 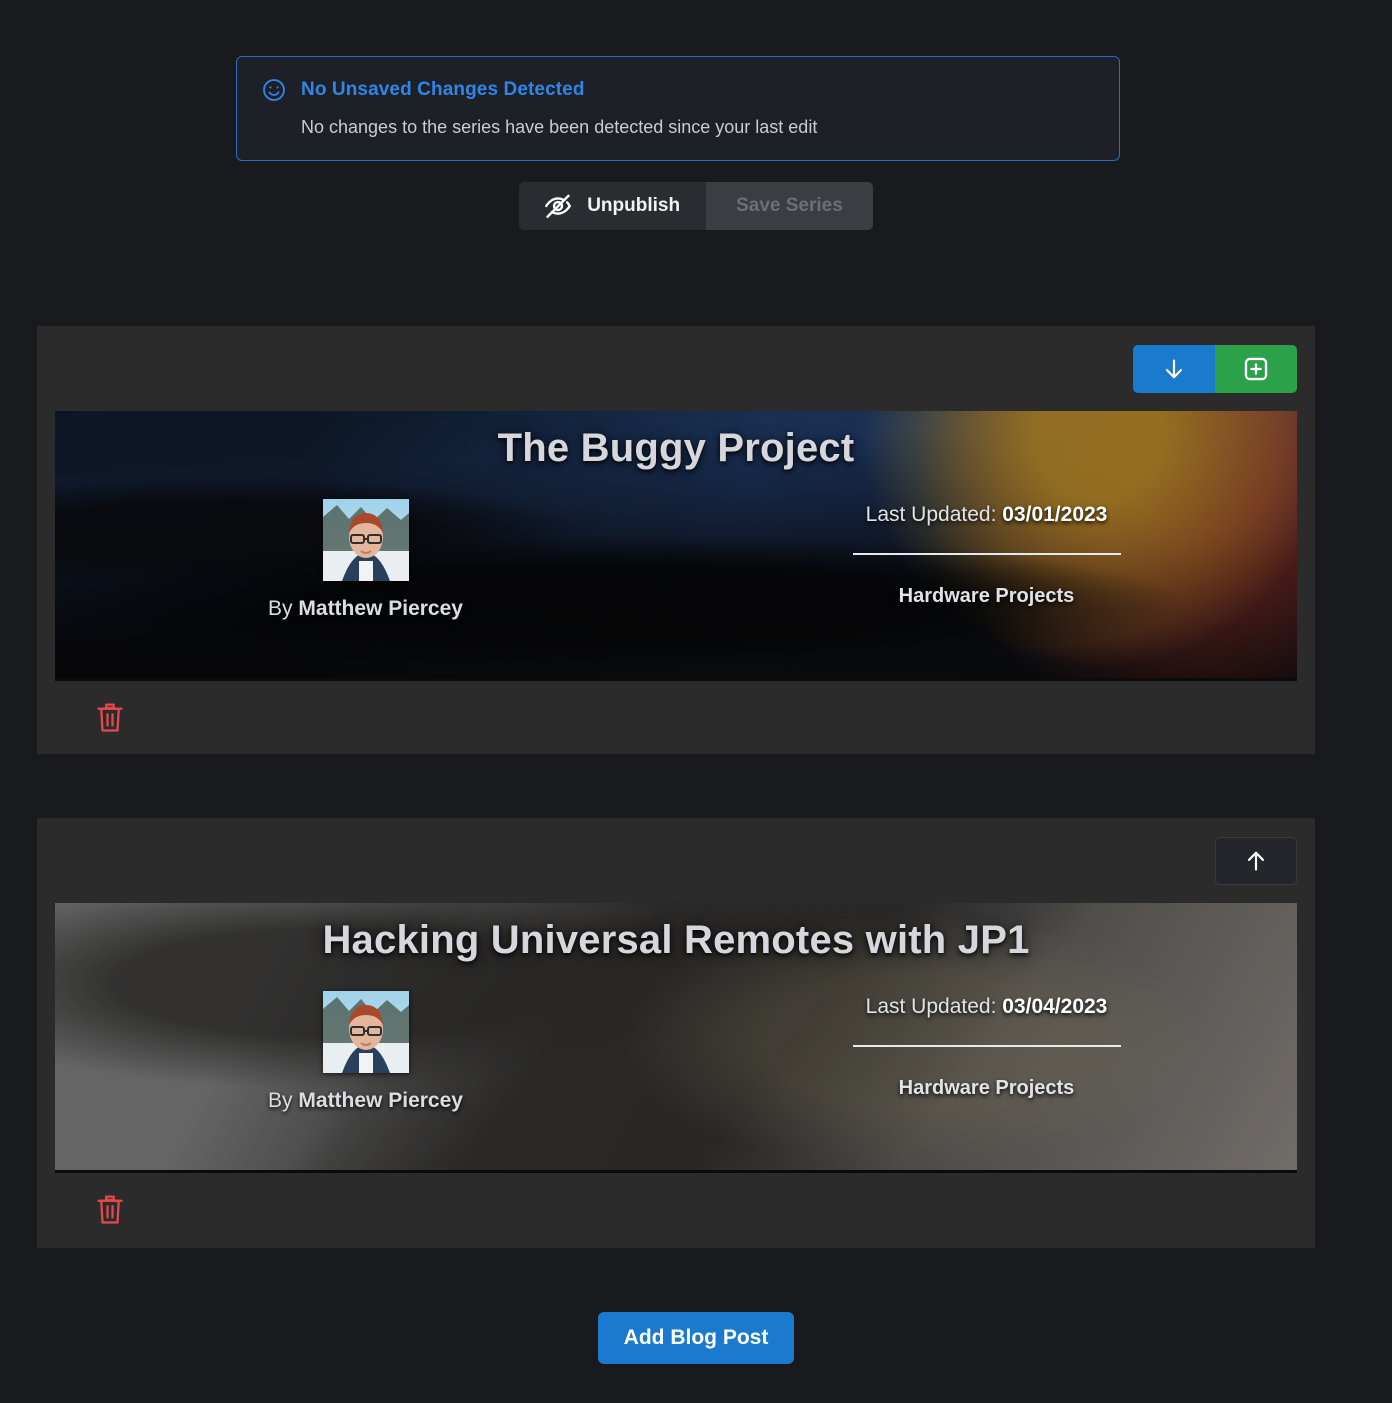 I want to click on last-updated: Last Updated: 03/04/2023, so click(x=987, y=1007).